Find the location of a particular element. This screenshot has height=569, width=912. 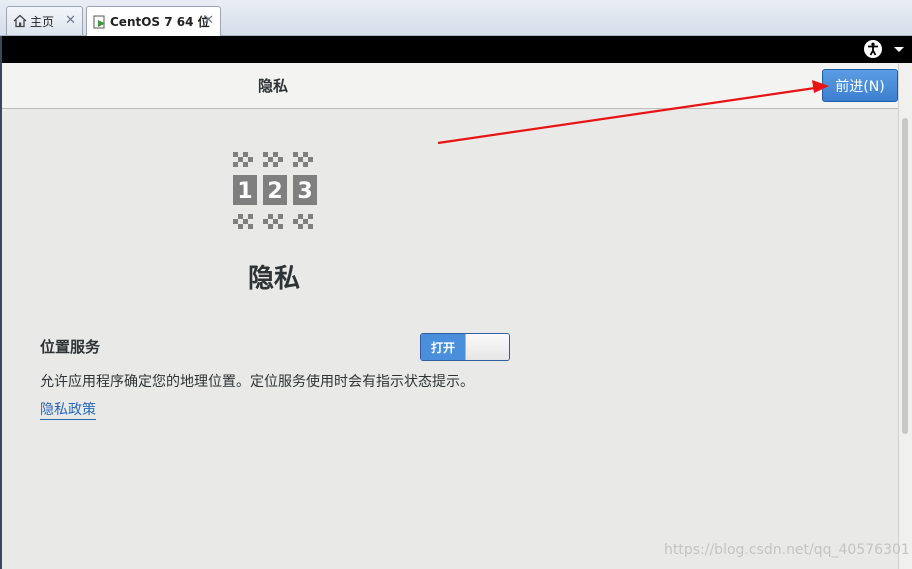

section-title: 隐私 is located at coordinates (274, 279).